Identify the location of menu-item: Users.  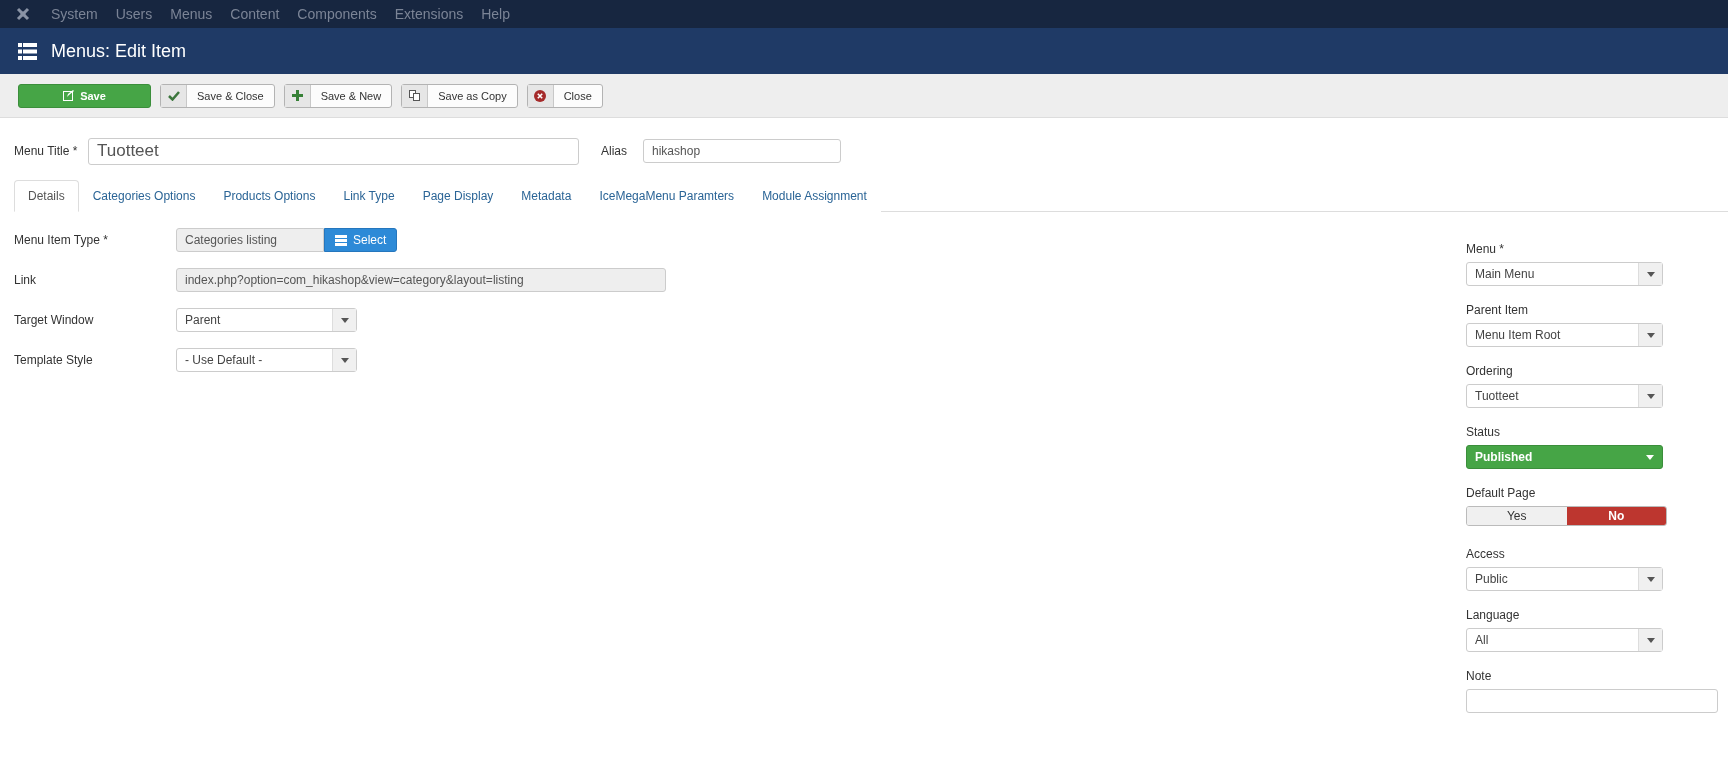
(134, 14).